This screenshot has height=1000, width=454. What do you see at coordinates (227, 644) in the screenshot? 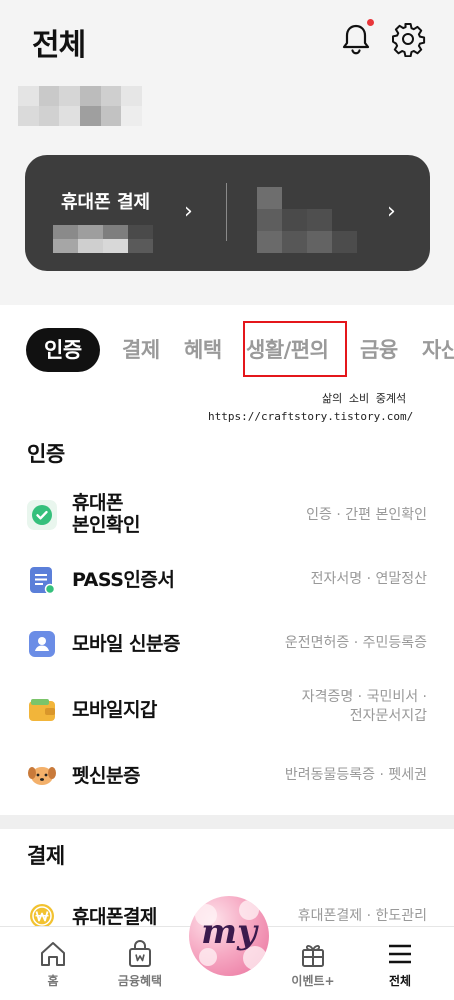
I see `list-item: 모바일 신분증 운전면허증 · 주민등록증` at bounding box center [227, 644].